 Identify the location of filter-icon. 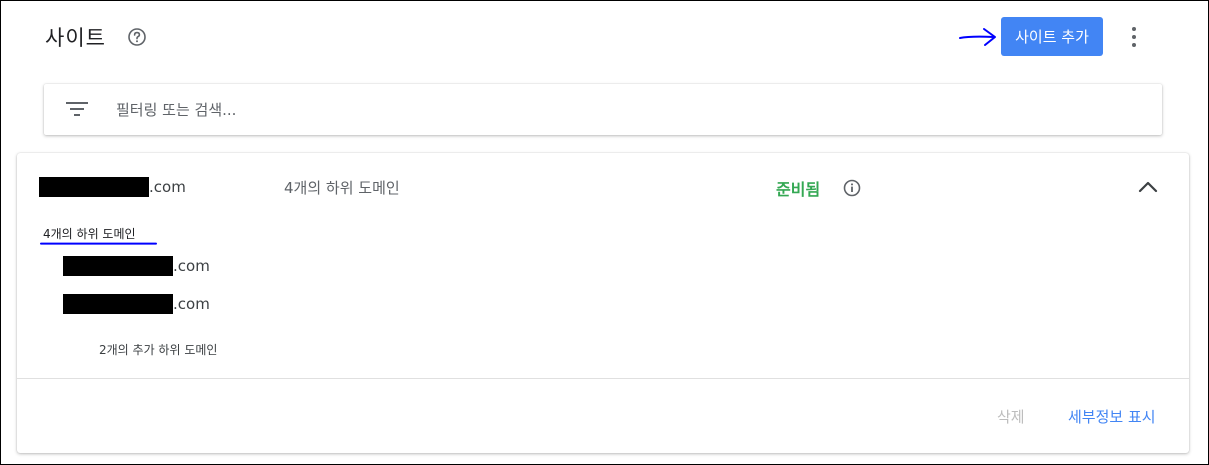
(77, 109).